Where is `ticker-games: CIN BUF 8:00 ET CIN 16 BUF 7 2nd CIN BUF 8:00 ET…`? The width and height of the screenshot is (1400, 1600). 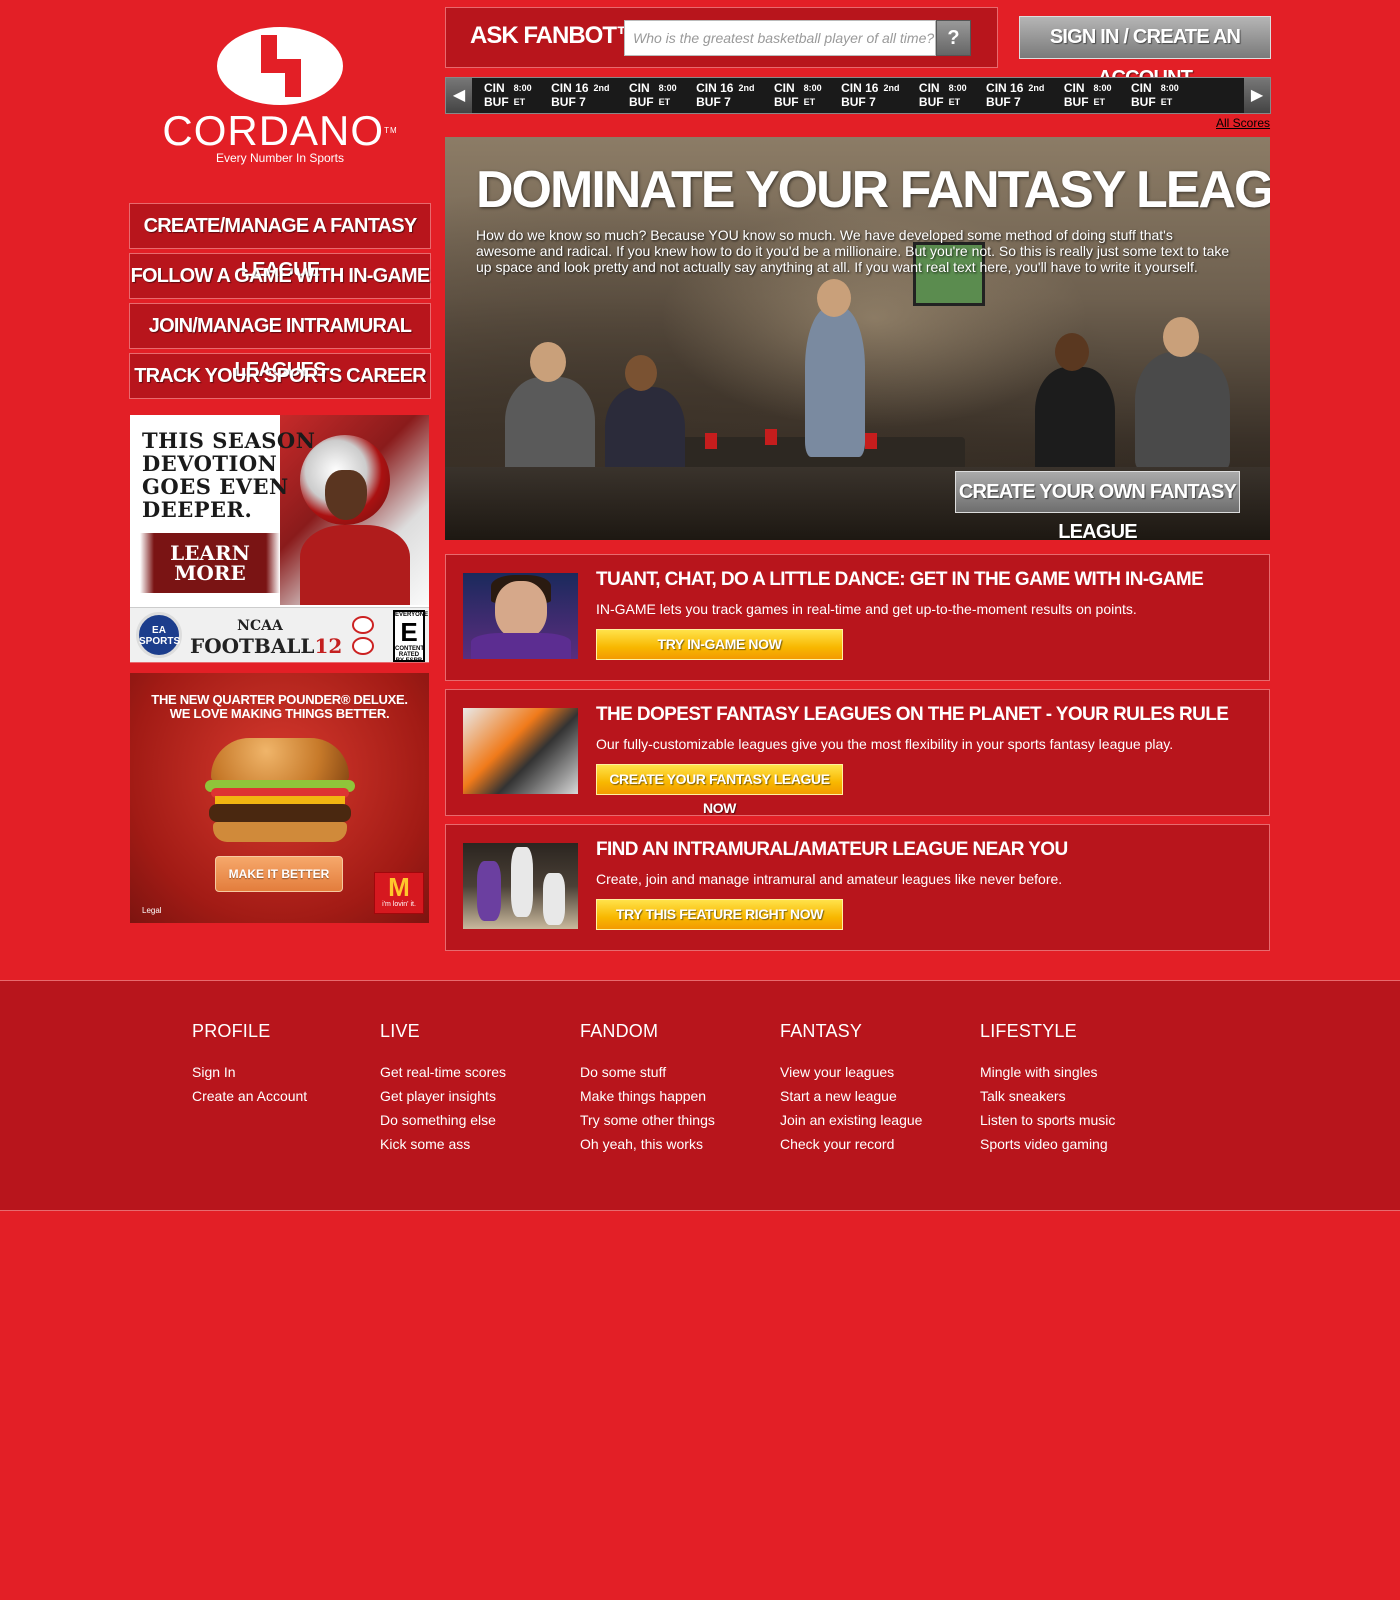 ticker-games: CIN BUF 8:00 ET CIN 16 BUF 7 2nd CIN BUF 8:00 ET… is located at coordinates (868, 96).